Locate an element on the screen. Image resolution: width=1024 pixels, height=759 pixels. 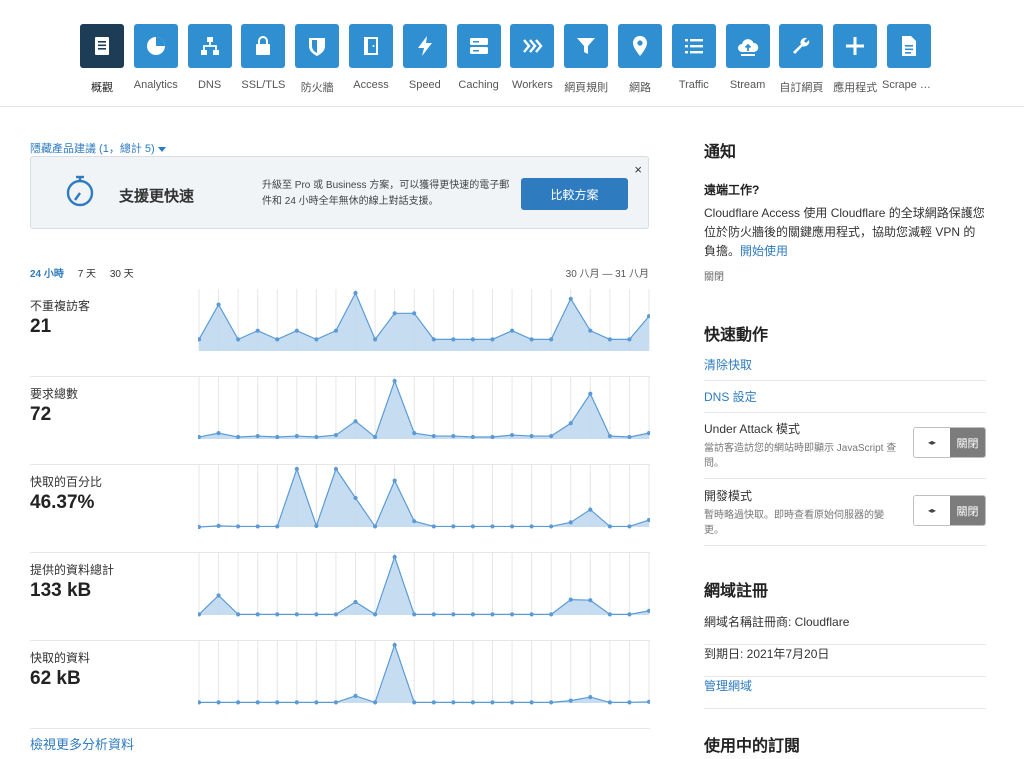
hide-suggestions-label: 隱藏產品建議 (1，總計 5) is located at coordinates (92, 149).